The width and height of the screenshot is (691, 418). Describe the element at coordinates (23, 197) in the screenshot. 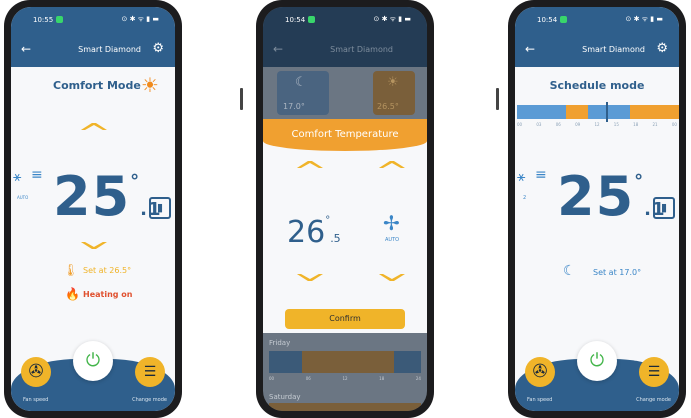

I see `fan-label: AUTO` at that location.